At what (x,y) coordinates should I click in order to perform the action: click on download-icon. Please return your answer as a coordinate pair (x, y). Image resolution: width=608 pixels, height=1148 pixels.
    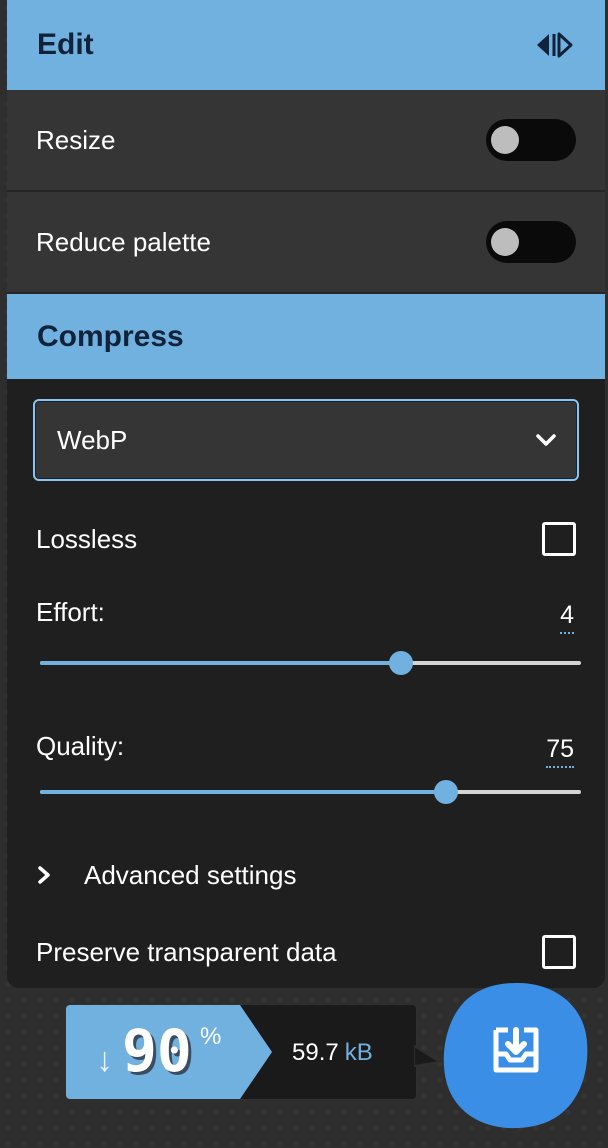
    Looking at the image, I should click on (516, 1050).